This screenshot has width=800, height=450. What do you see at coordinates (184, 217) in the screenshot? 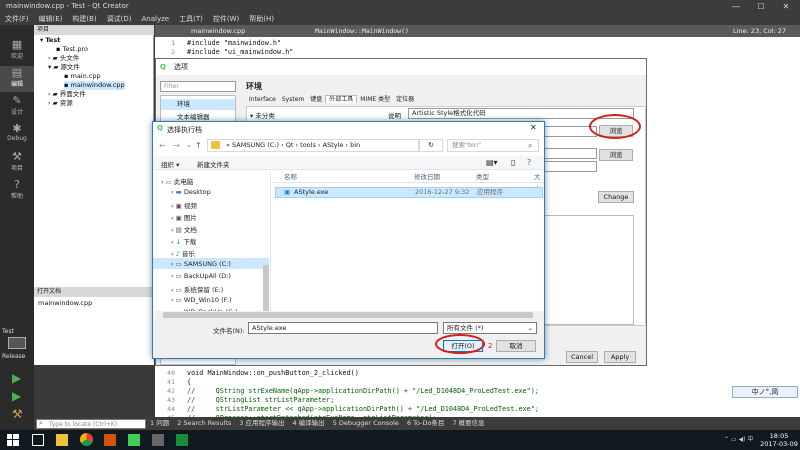
I see `nav-pictures: › ▣ 图片` at bounding box center [184, 217].